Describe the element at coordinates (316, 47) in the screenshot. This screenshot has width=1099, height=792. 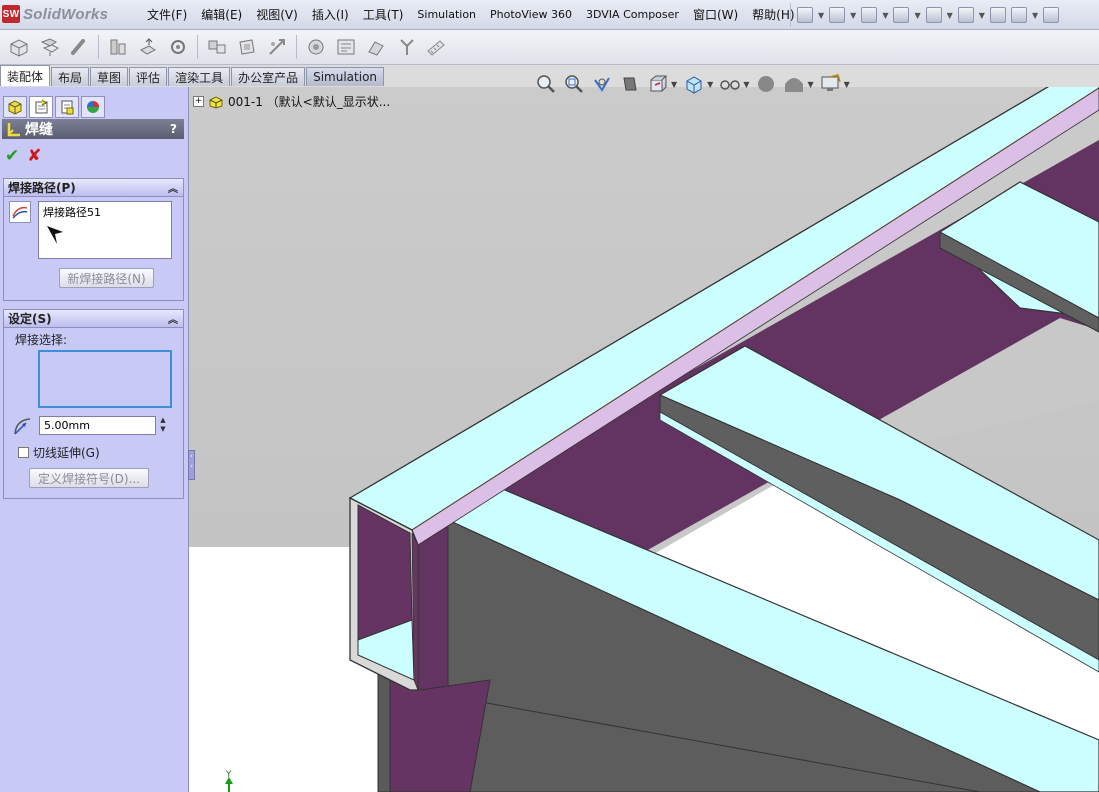
I see `bill-of-materials-icon` at that location.